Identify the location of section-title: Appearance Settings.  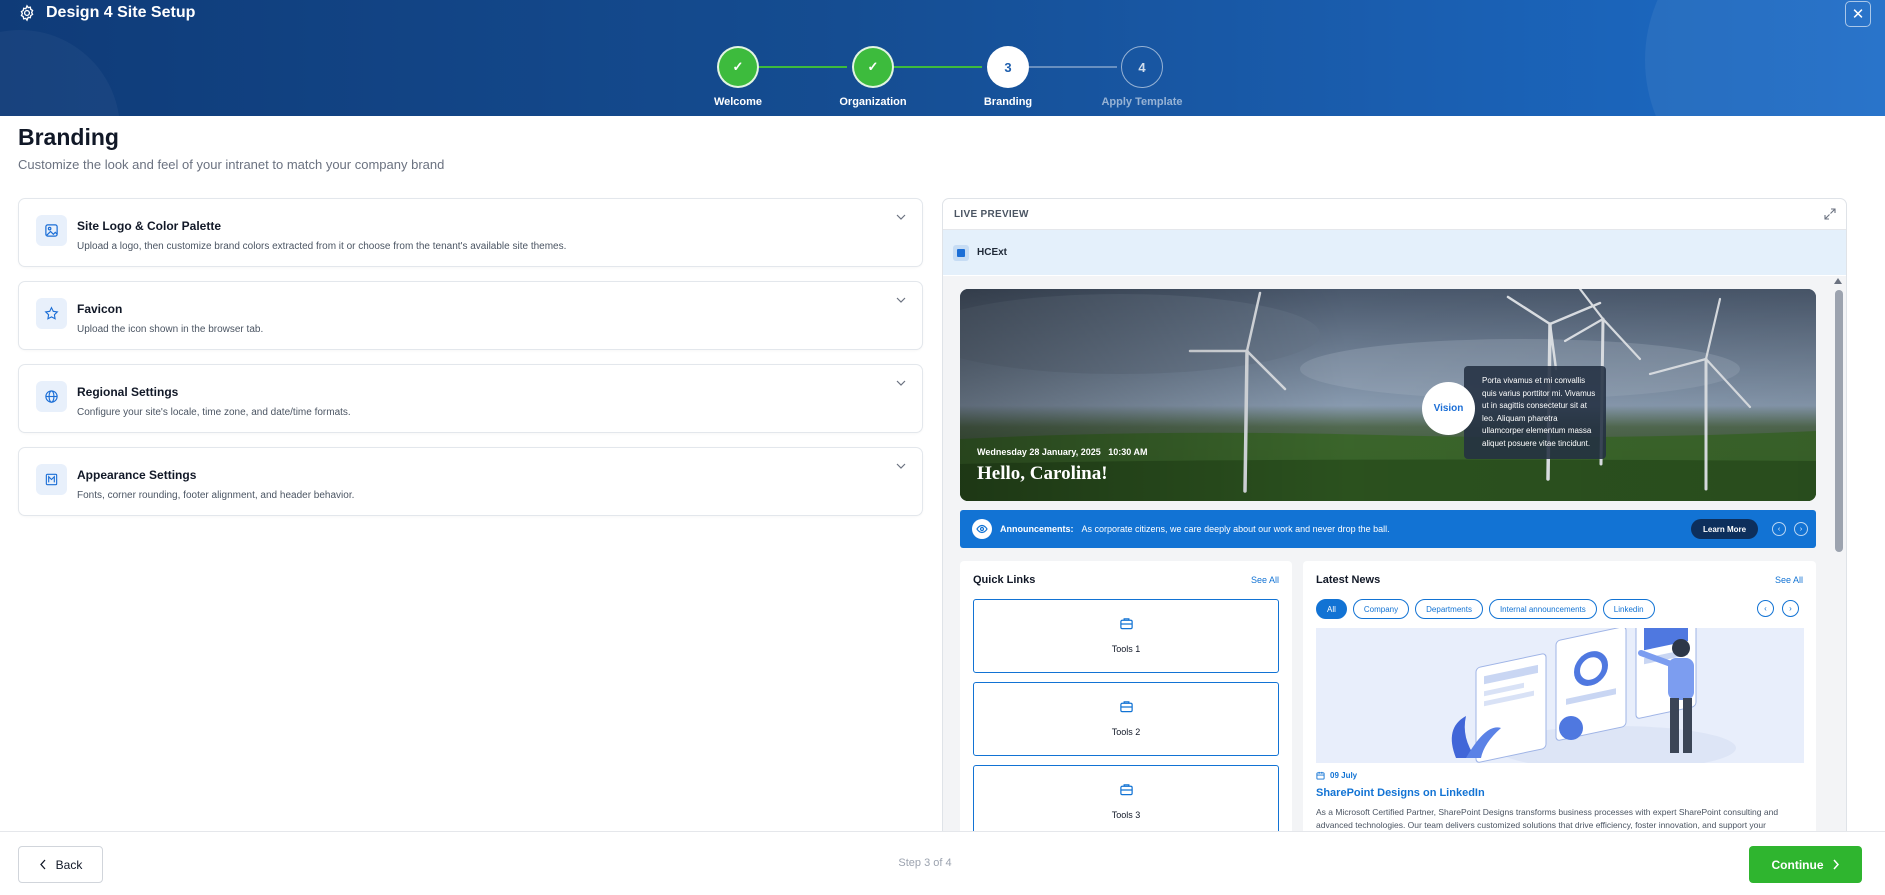
(137, 475).